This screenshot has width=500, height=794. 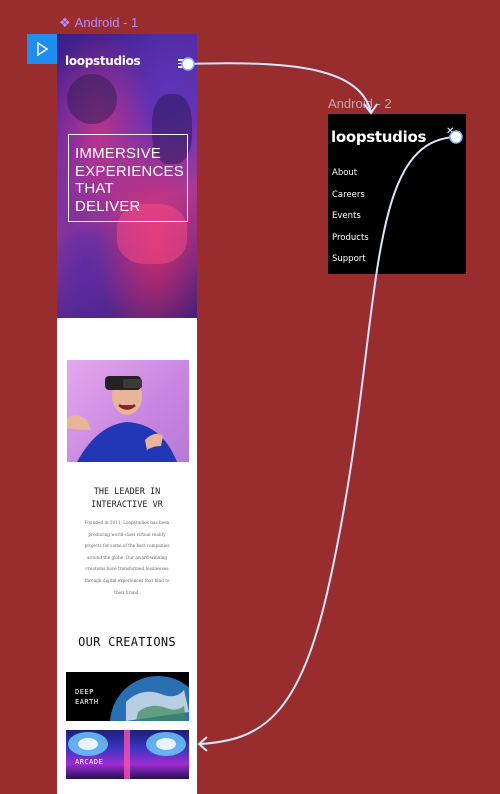 I want to click on play-icon, so click(x=42, y=49).